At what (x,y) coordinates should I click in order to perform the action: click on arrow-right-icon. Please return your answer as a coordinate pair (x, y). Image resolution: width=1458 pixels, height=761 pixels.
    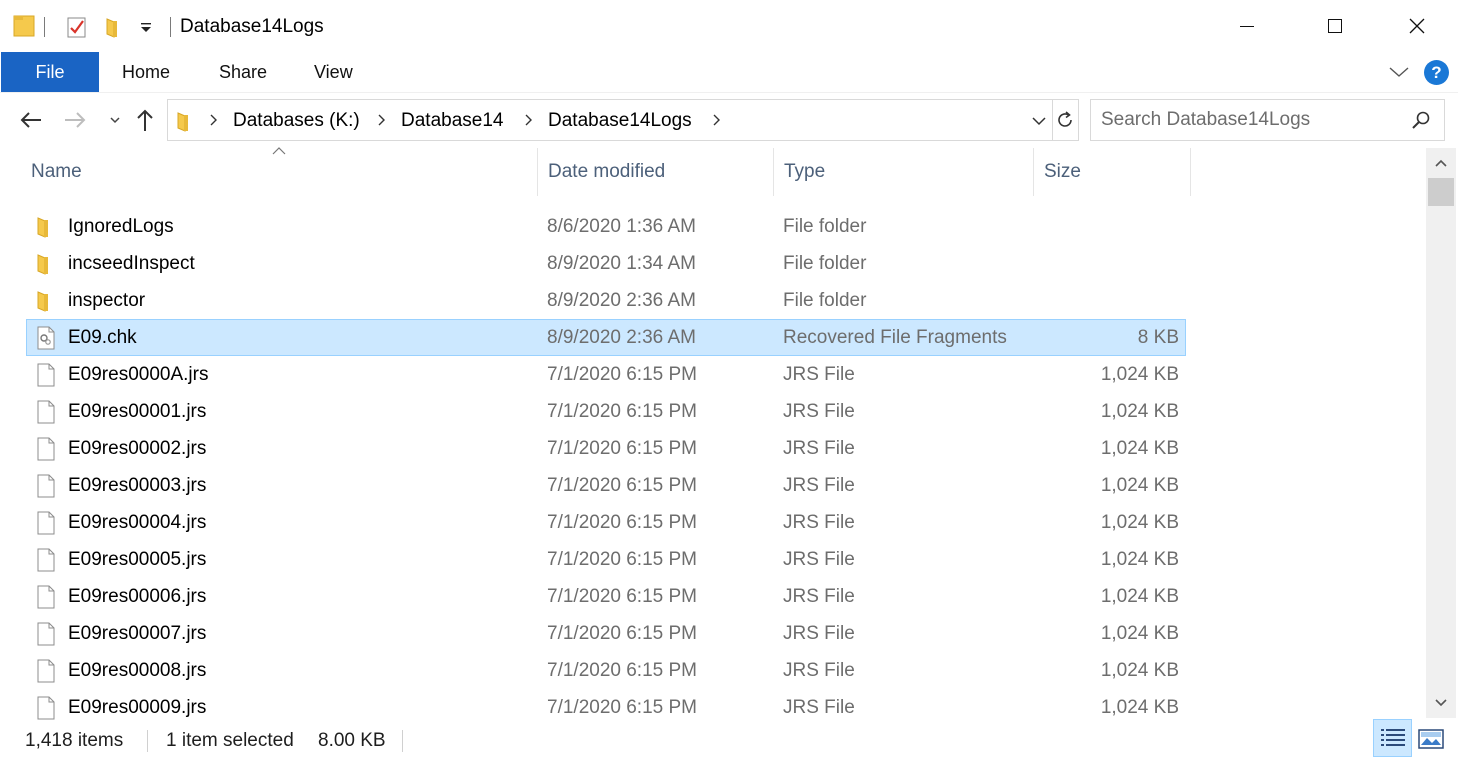
    Looking at the image, I should click on (75, 120).